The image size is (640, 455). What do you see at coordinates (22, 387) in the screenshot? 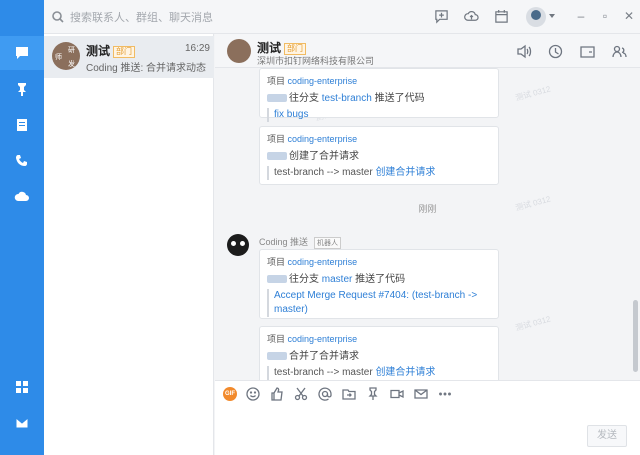
I see `apps-icon` at bounding box center [22, 387].